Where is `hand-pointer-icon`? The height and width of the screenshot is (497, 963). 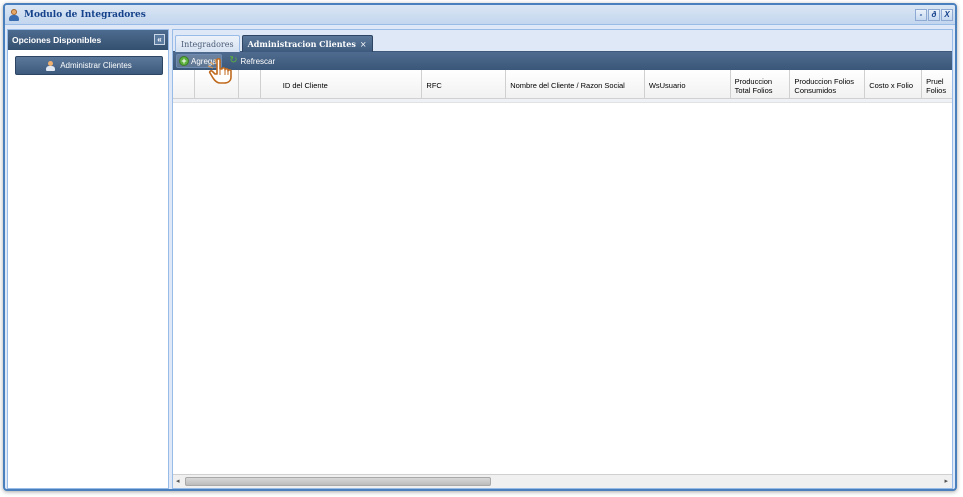
hand-pointer-icon is located at coordinates (219, 71).